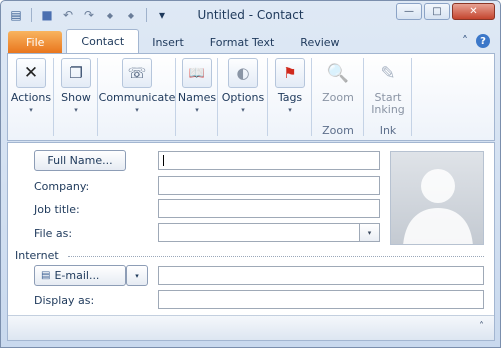 This screenshot has height=348, width=501. I want to click on close-x-icon: ✕, so click(31, 73).